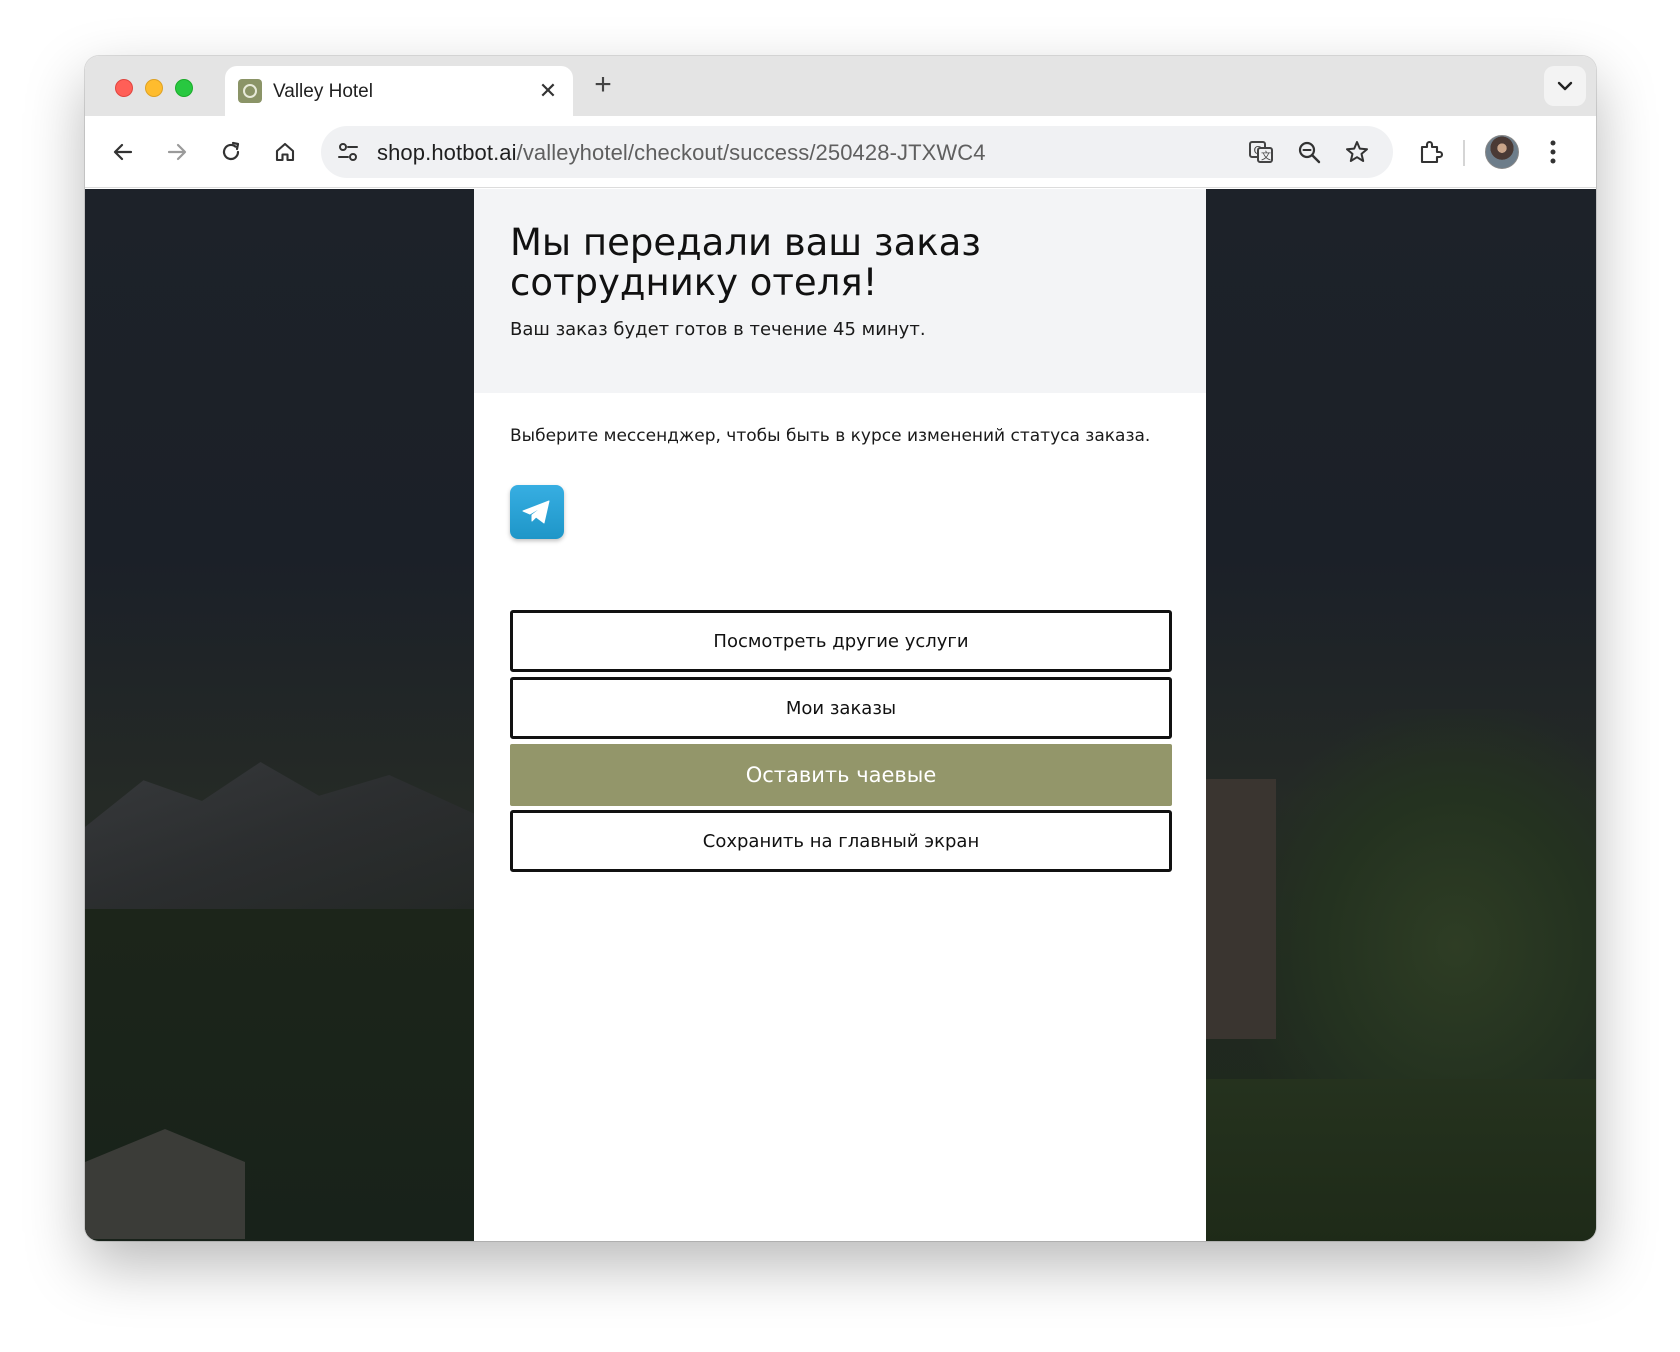  What do you see at coordinates (548, 91) in the screenshot?
I see `tab-close-icon: ✕` at bounding box center [548, 91].